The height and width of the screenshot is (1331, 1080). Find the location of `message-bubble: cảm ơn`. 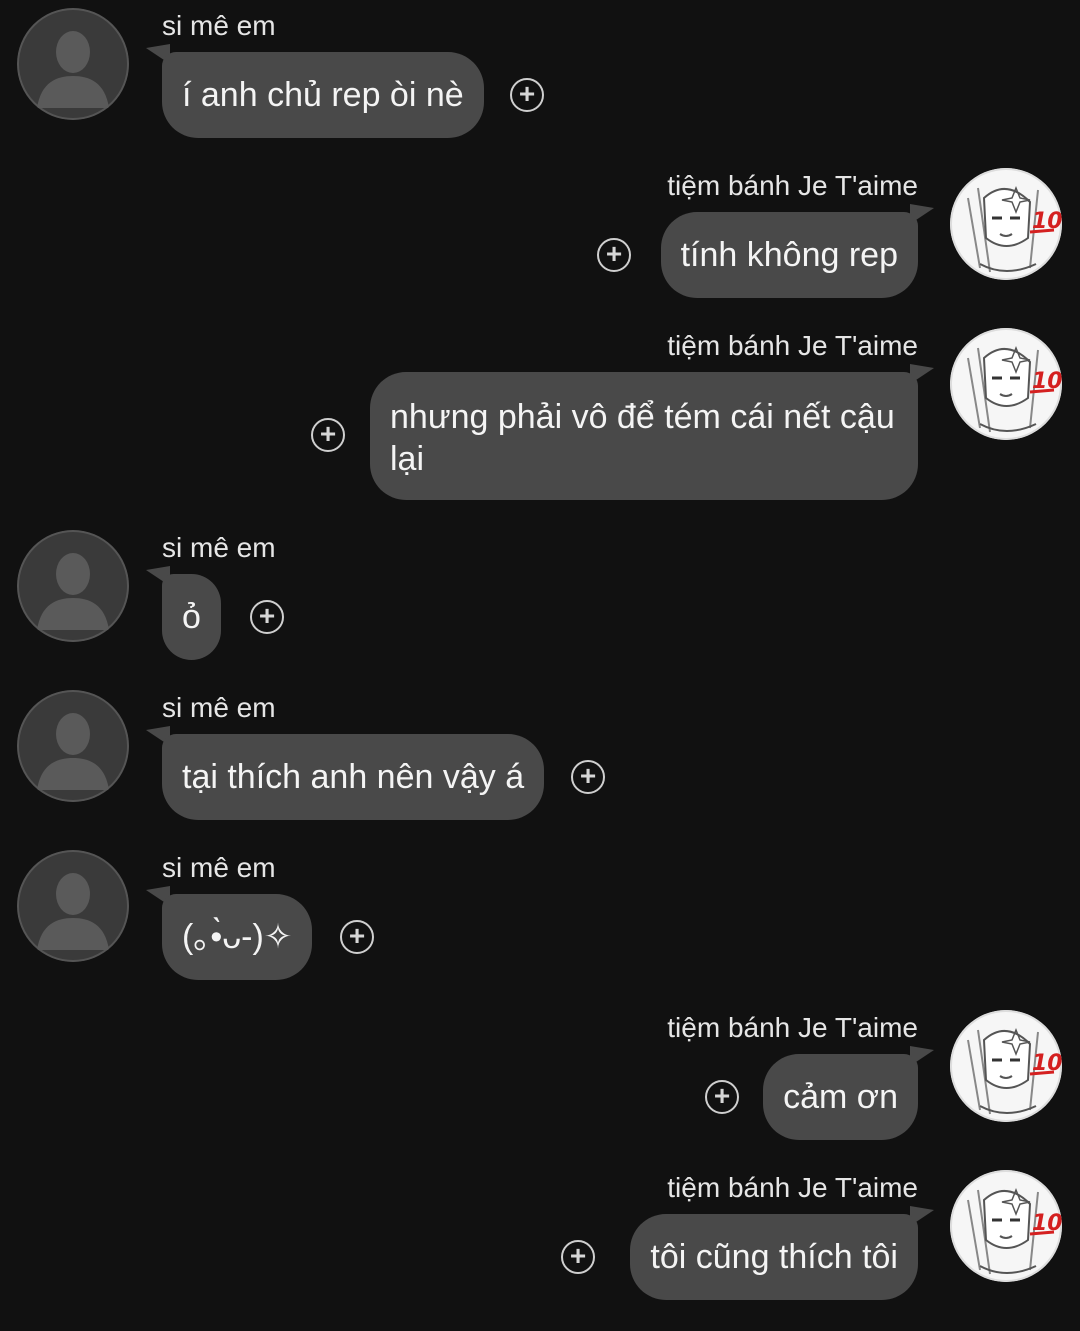

message-bubble: cảm ơn is located at coordinates (840, 1097).